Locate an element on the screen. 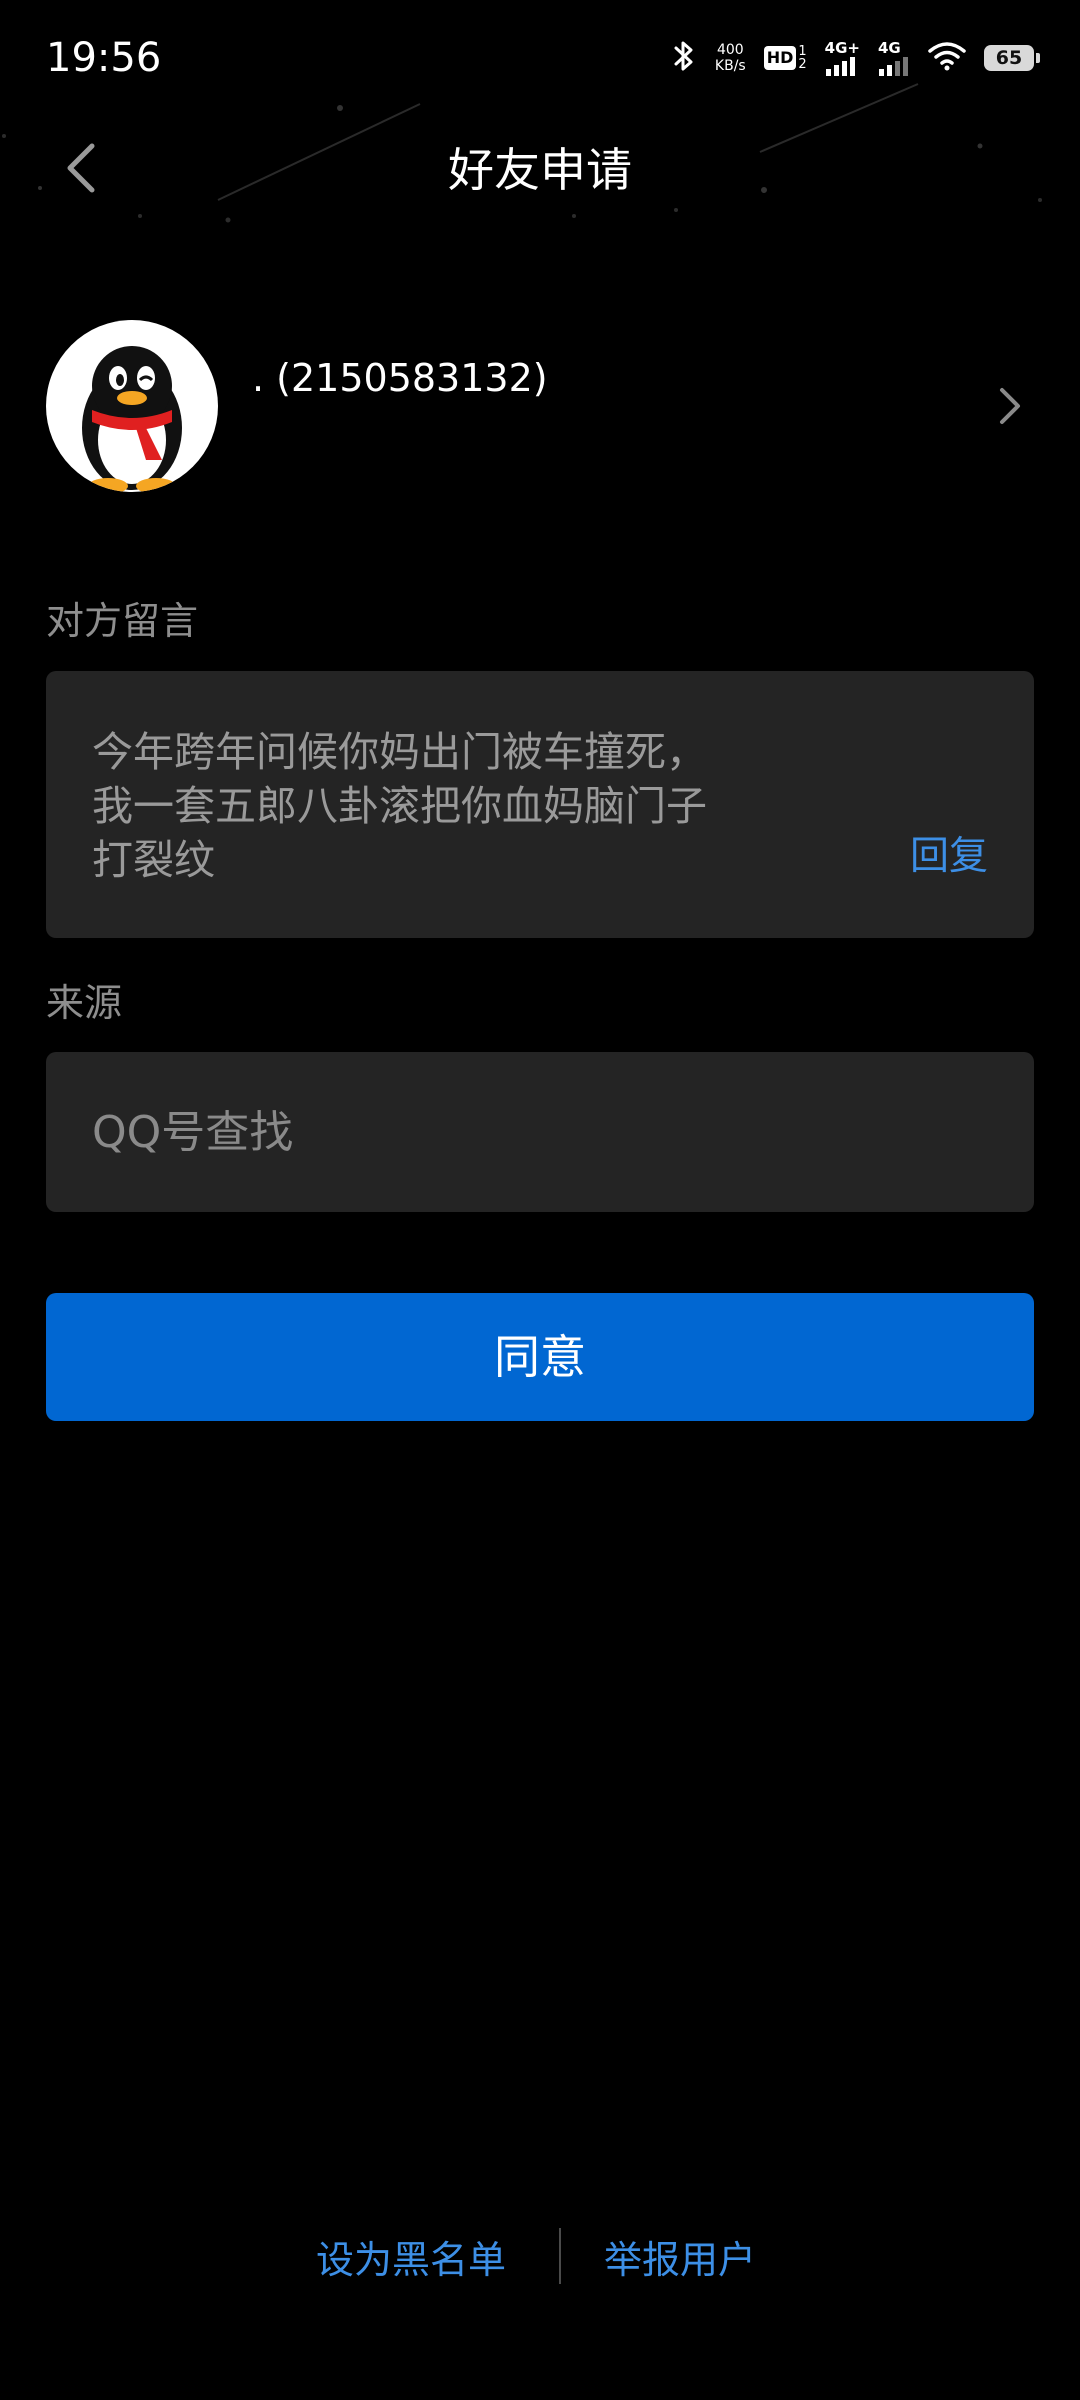 The width and height of the screenshot is (1080, 2400). status-icons: 400 KB/s HD 1 2 4G+ 4G 65 is located at coordinates (855, 58).